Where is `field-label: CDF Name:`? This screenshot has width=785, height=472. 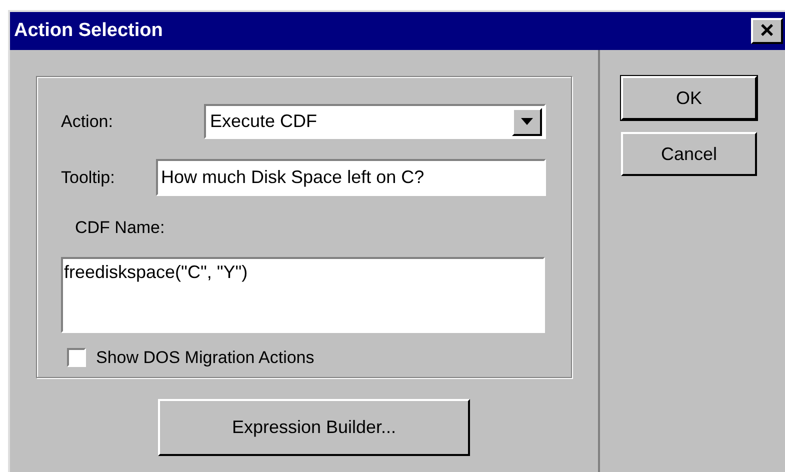 field-label: CDF Name: is located at coordinates (120, 227).